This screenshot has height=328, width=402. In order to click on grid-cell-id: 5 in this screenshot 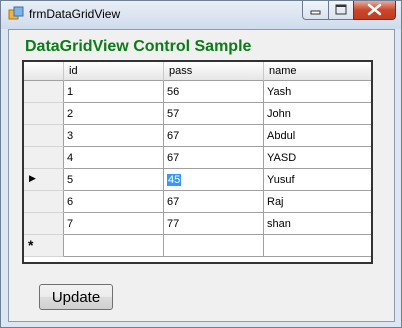, I will do `click(114, 180)`.